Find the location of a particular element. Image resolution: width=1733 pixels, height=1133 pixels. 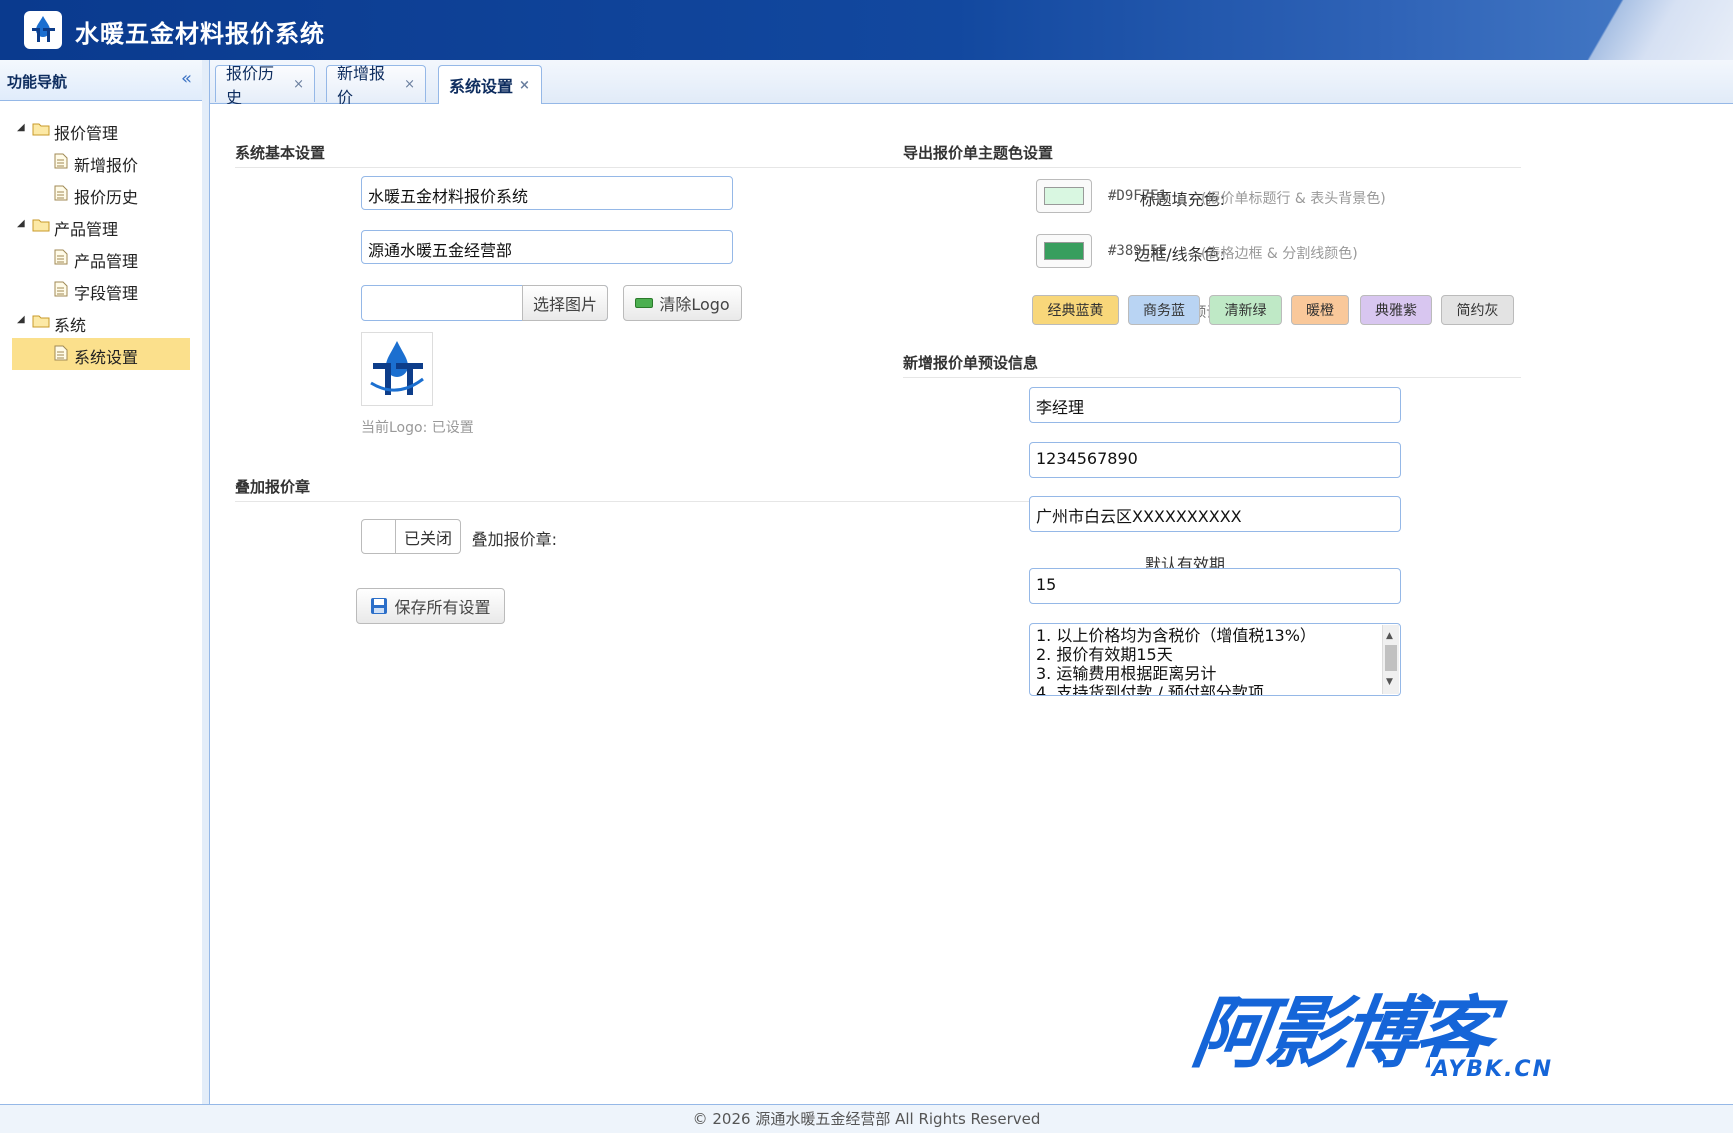

tab-new-quote: 新增报价 × is located at coordinates (376, 85).